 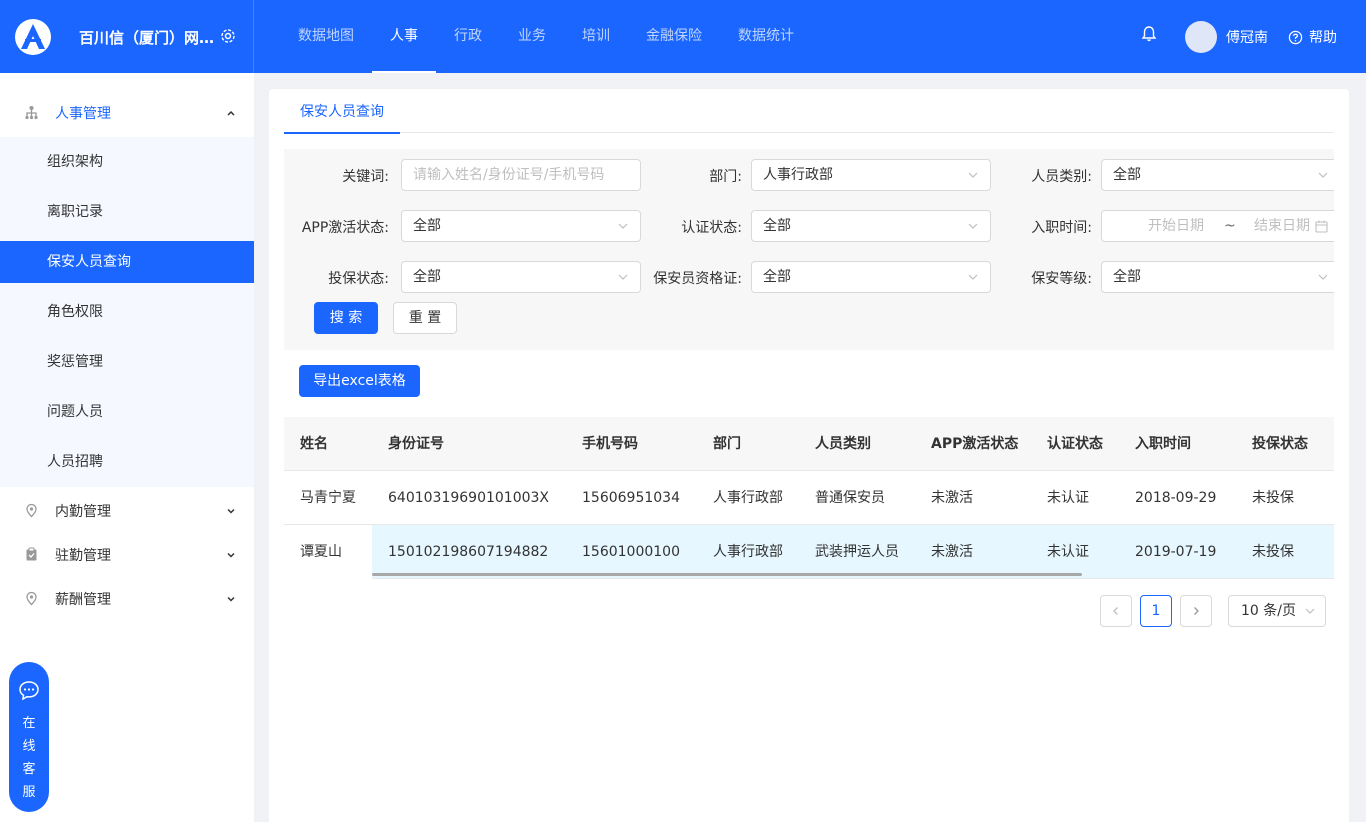 I want to click on horizontal-scrollbar, so click(x=727, y=574).